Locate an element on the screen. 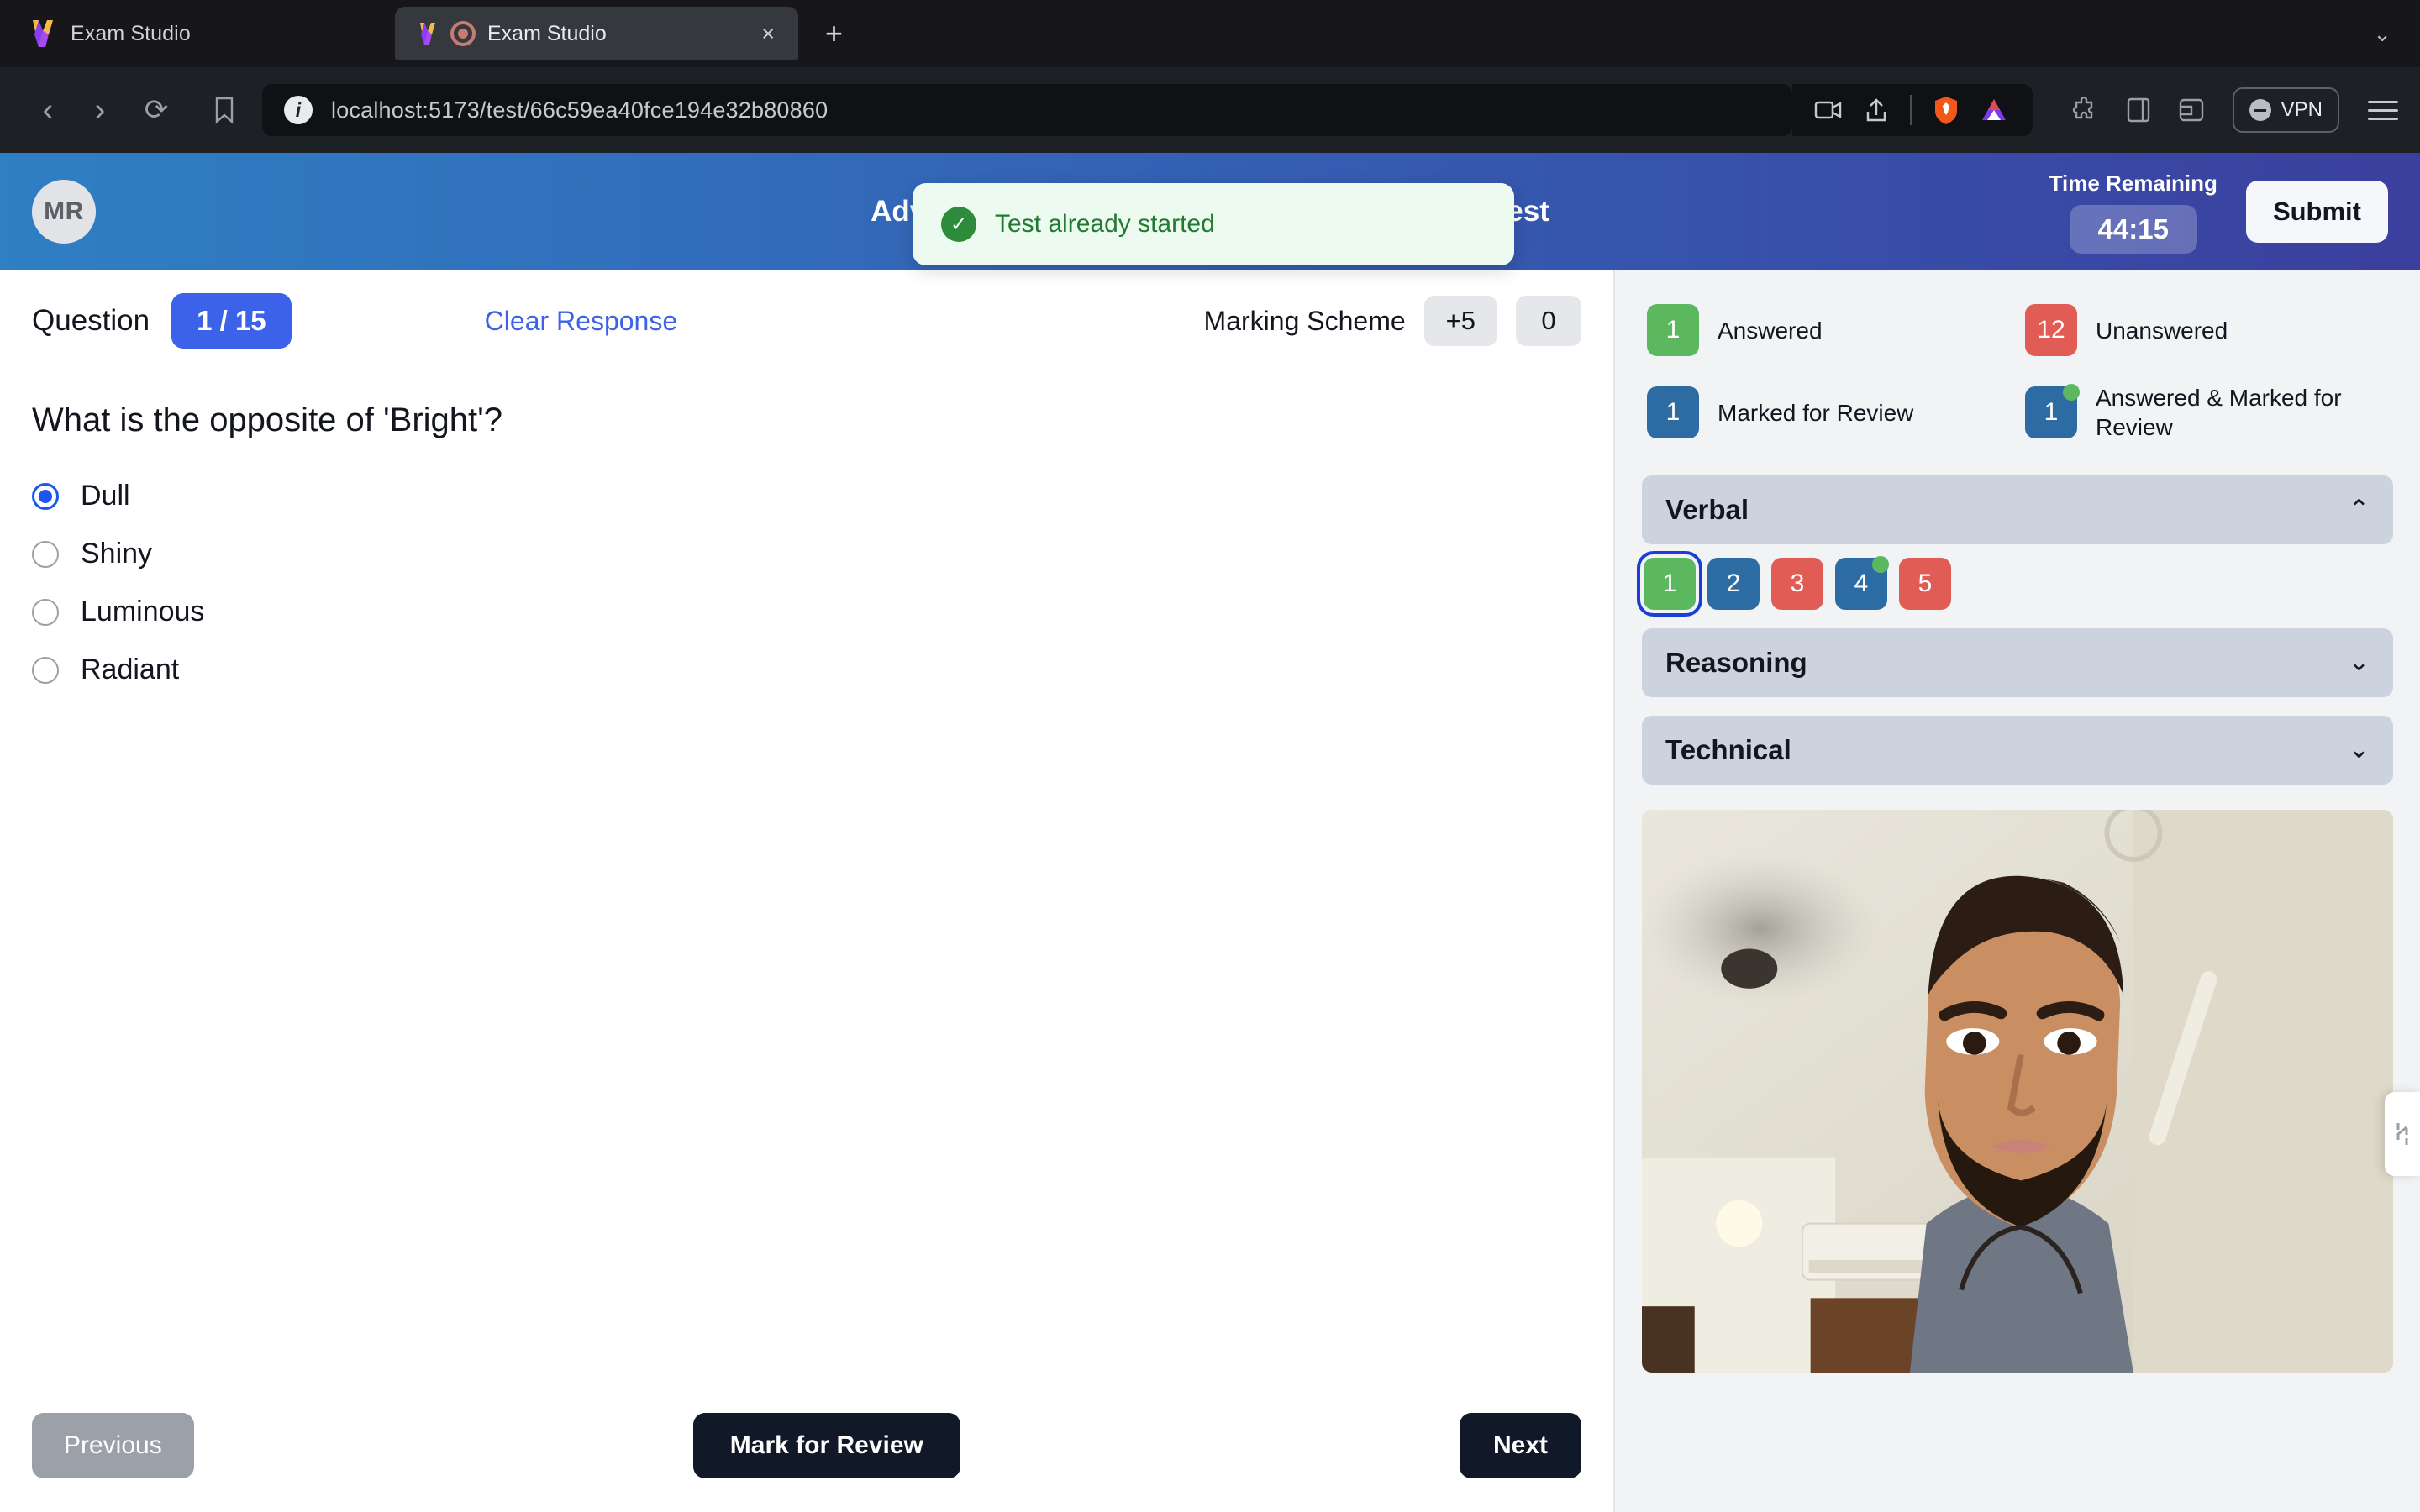  site-info-icon: i is located at coordinates (299, 110).